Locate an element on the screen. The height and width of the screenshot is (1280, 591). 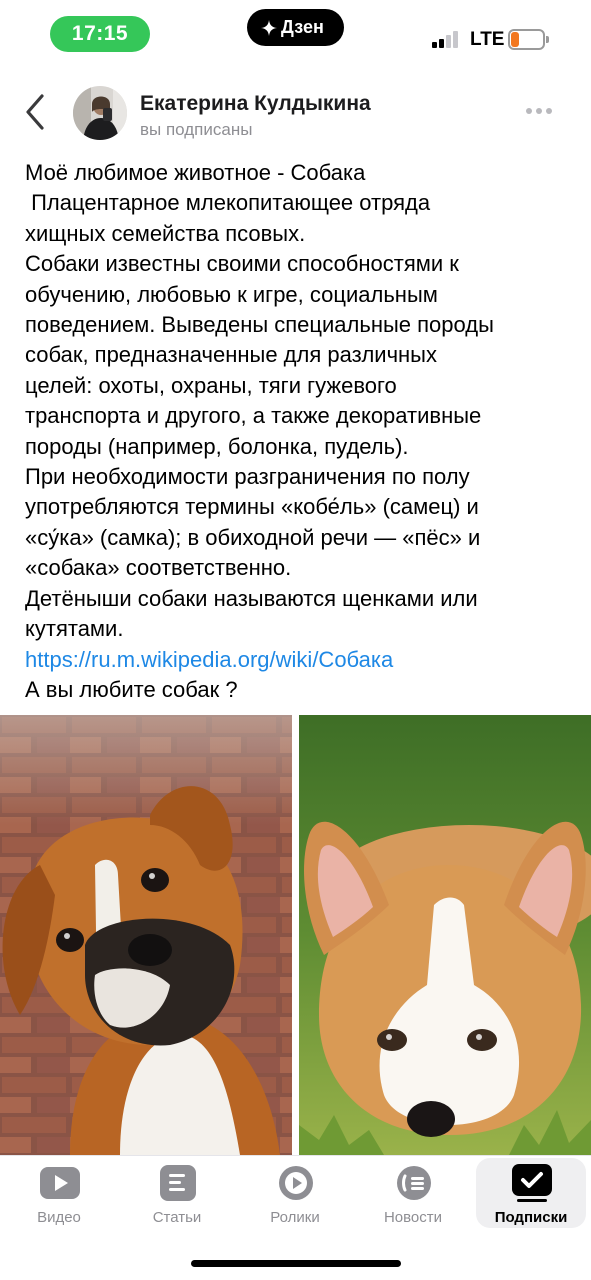
battery-icon is located at coordinates (528, 39).